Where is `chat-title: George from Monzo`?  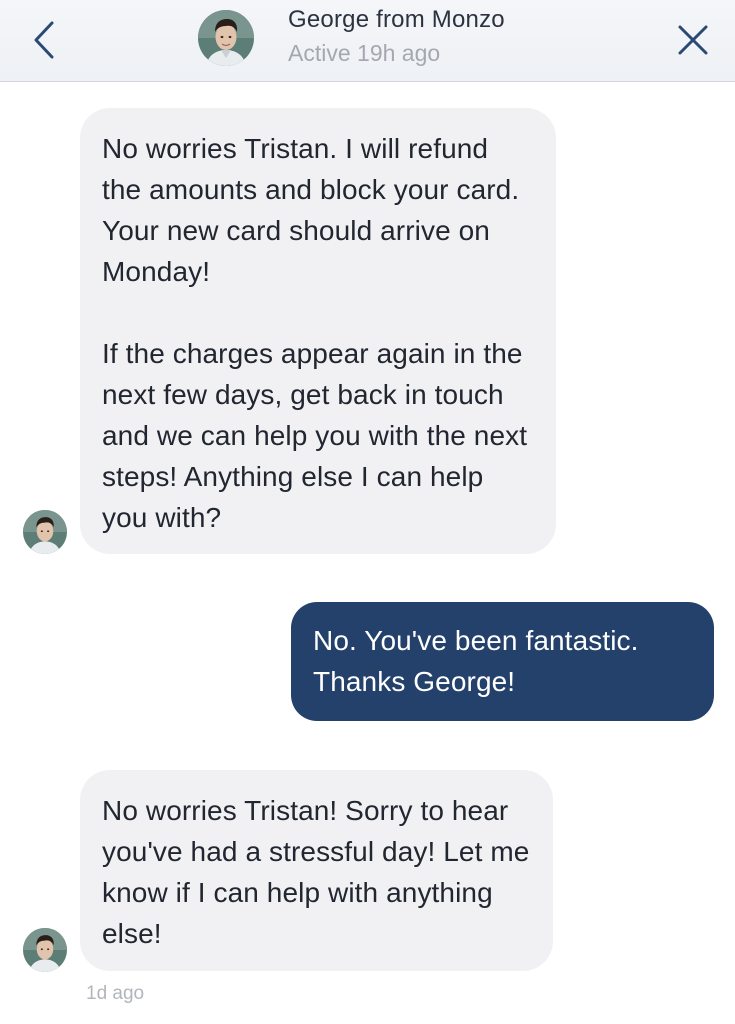
chat-title: George from Monzo is located at coordinates (396, 19).